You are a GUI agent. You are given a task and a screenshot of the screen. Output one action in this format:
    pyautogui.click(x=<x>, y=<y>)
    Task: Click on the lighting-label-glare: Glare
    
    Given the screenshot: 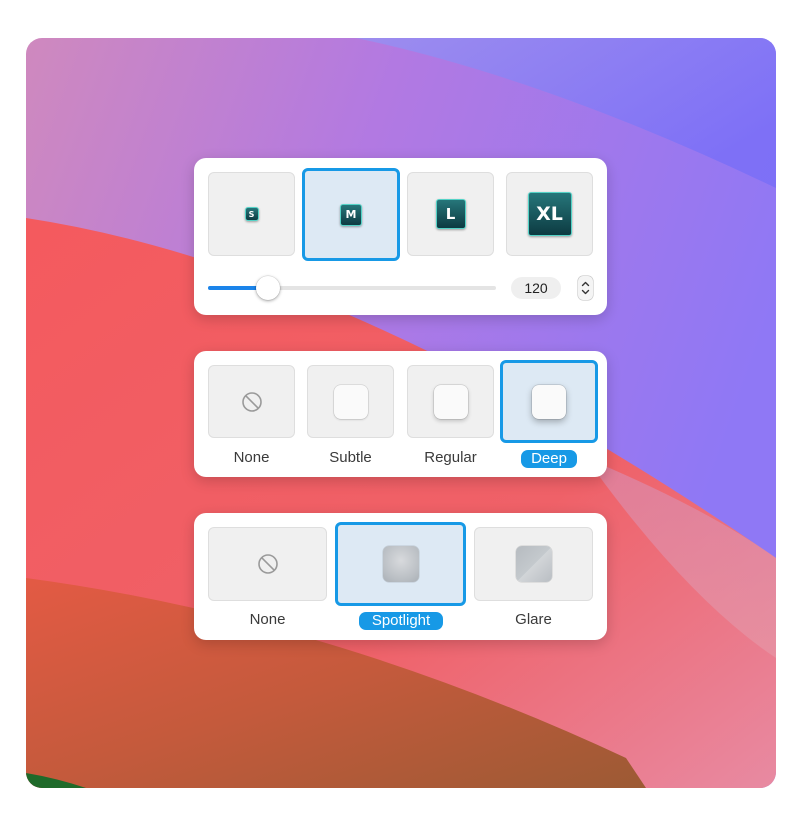 What is the action you would take?
    pyautogui.click(x=533, y=619)
    